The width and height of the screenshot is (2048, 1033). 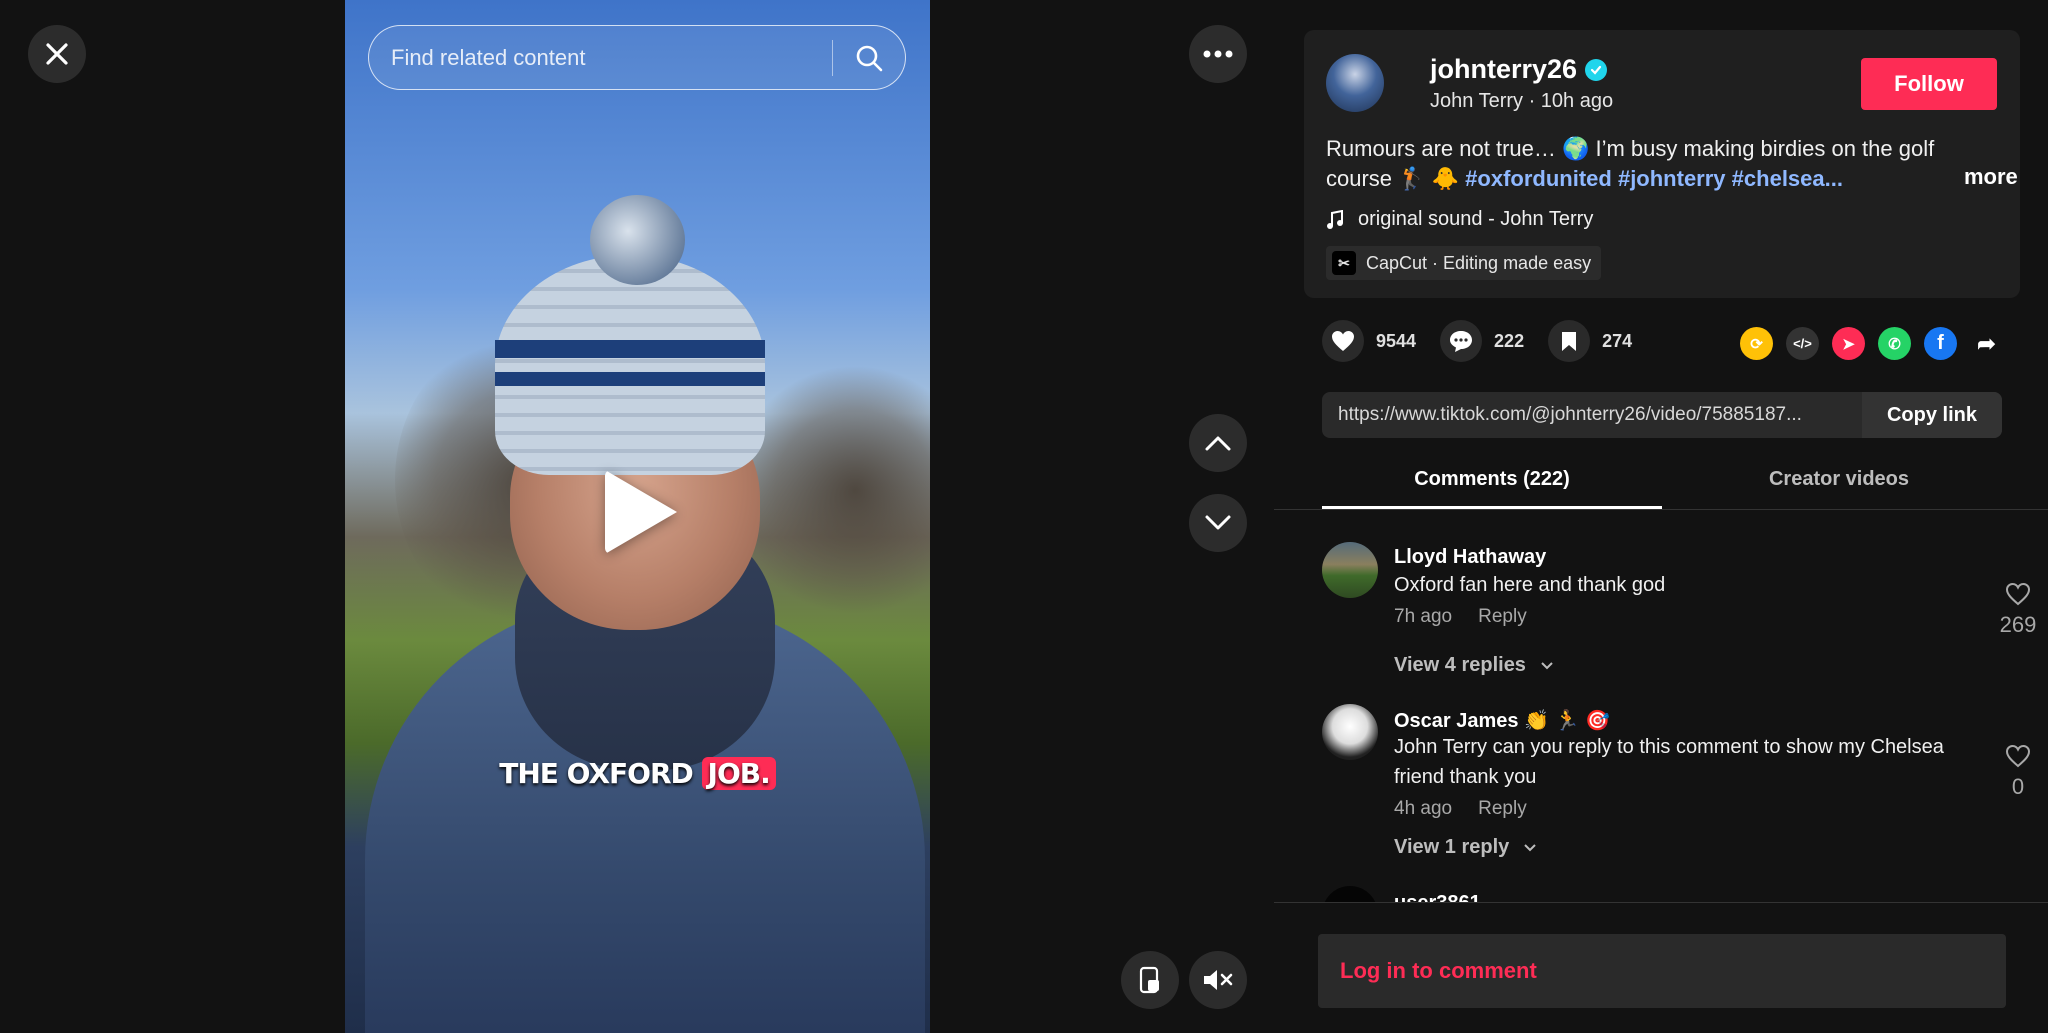 I want to click on save-count: 274, so click(x=1617, y=340).